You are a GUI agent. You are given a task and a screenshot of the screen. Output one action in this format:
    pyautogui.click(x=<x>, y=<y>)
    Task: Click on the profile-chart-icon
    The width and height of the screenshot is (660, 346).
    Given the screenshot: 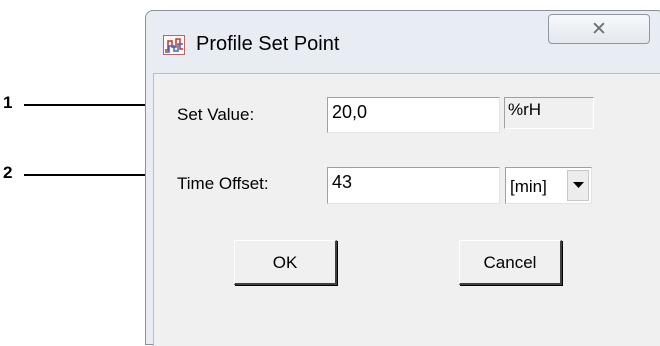 What is the action you would take?
    pyautogui.click(x=174, y=45)
    